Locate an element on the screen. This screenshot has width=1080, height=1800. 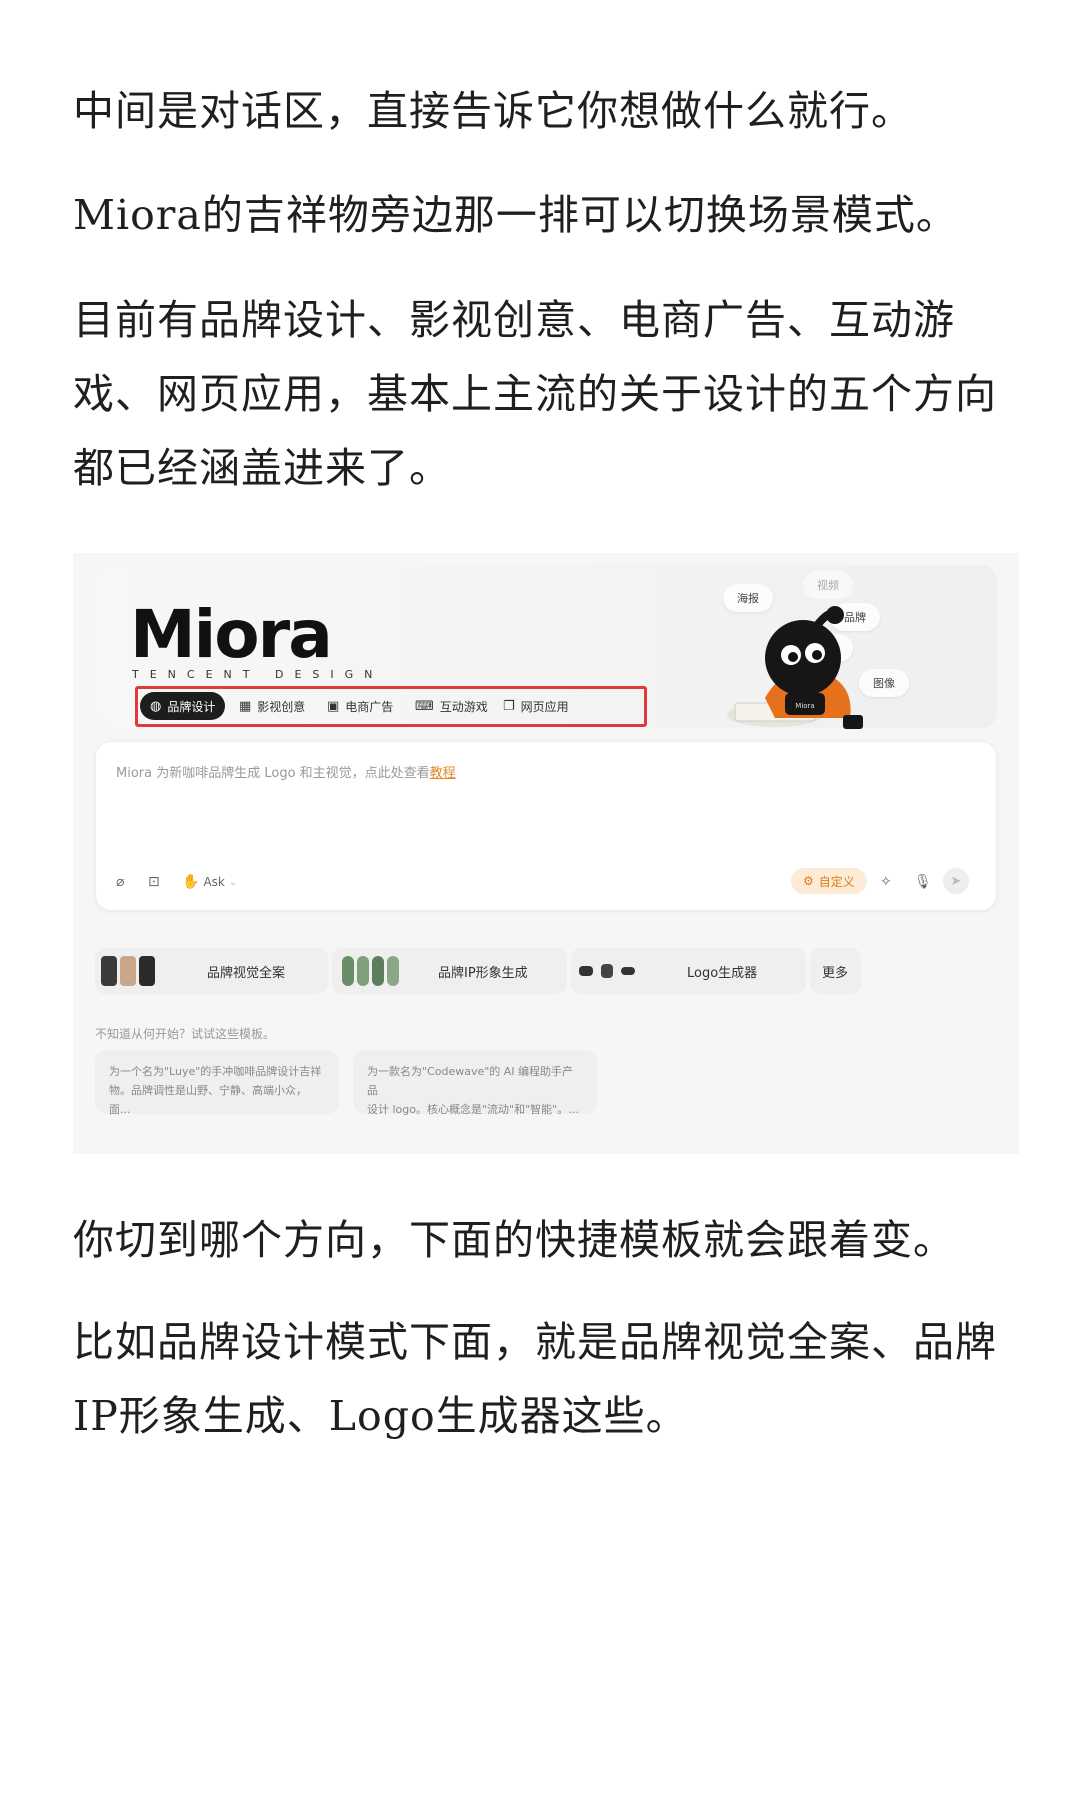
quick-card-logo-generator: Logo生成器 is located at coordinates (688, 971).